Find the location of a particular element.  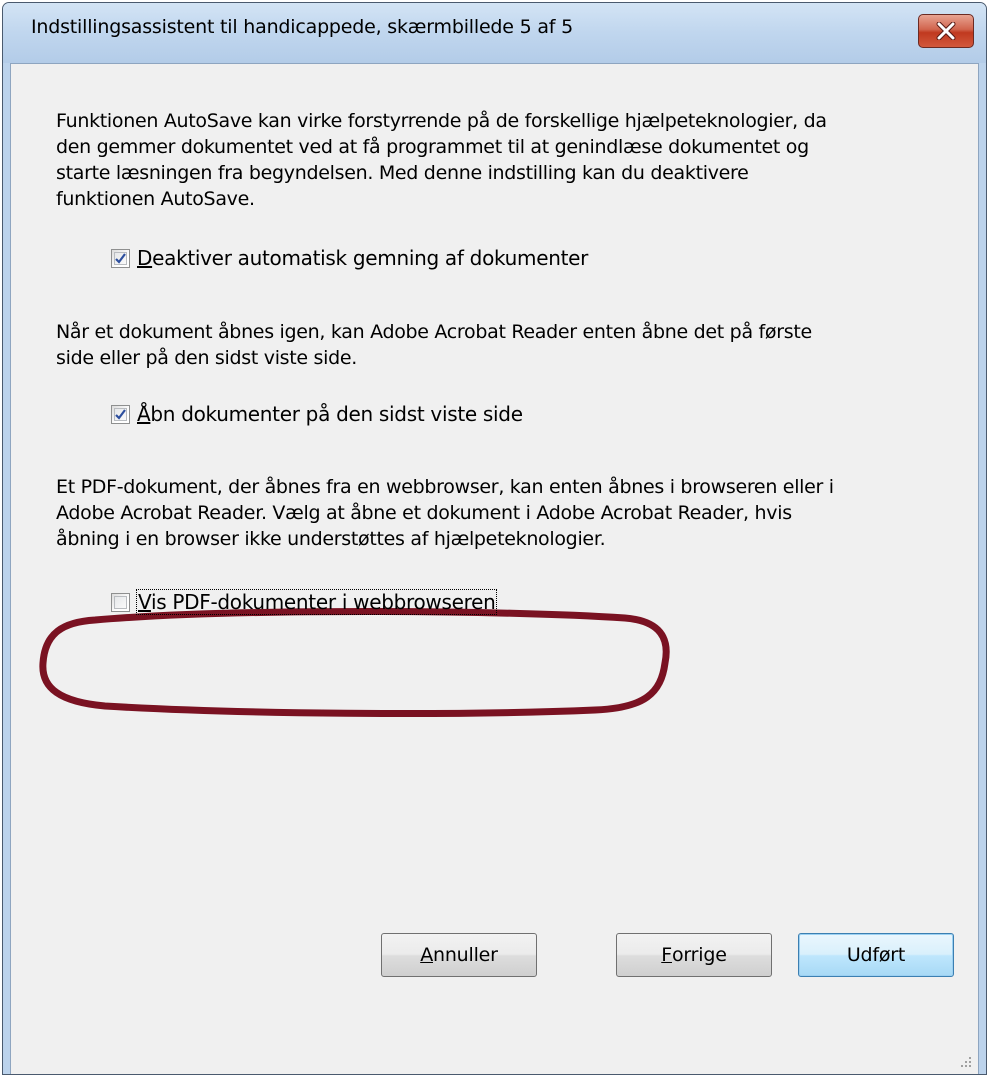

open-last-page-checkbox: Åbn dokumenter på den sidst viste side is located at coordinates (317, 414).